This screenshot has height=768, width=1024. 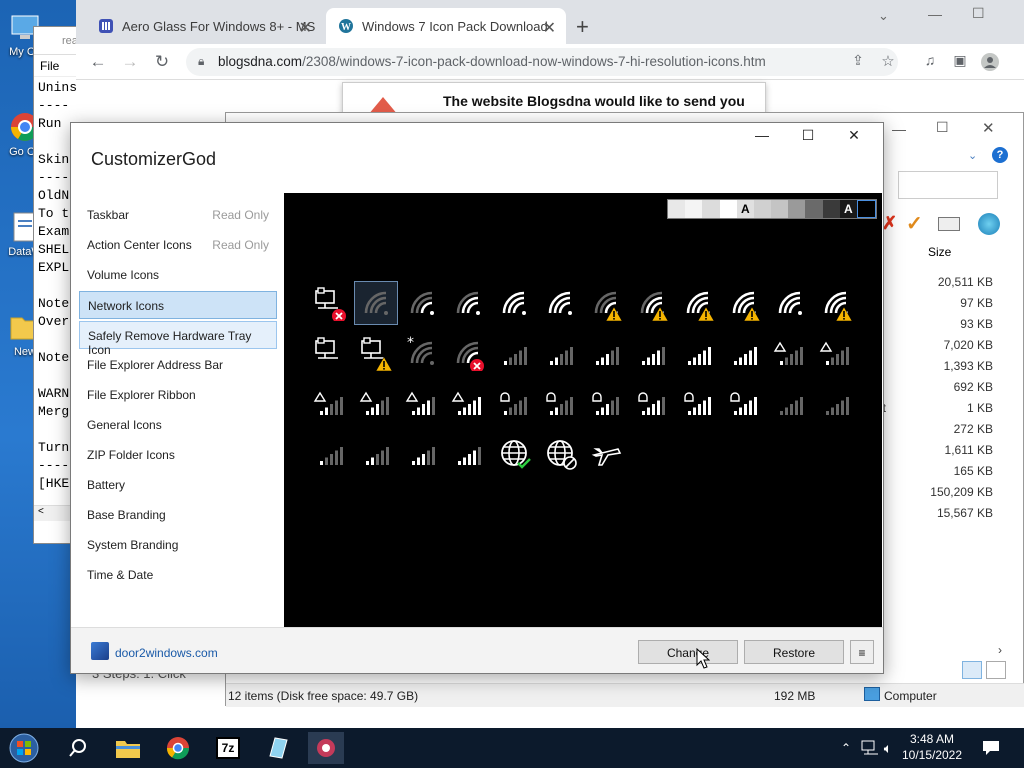 What do you see at coordinates (932, 747) in the screenshot?
I see `system-clock: 3:48 AM 10/15/2022` at bounding box center [932, 747].